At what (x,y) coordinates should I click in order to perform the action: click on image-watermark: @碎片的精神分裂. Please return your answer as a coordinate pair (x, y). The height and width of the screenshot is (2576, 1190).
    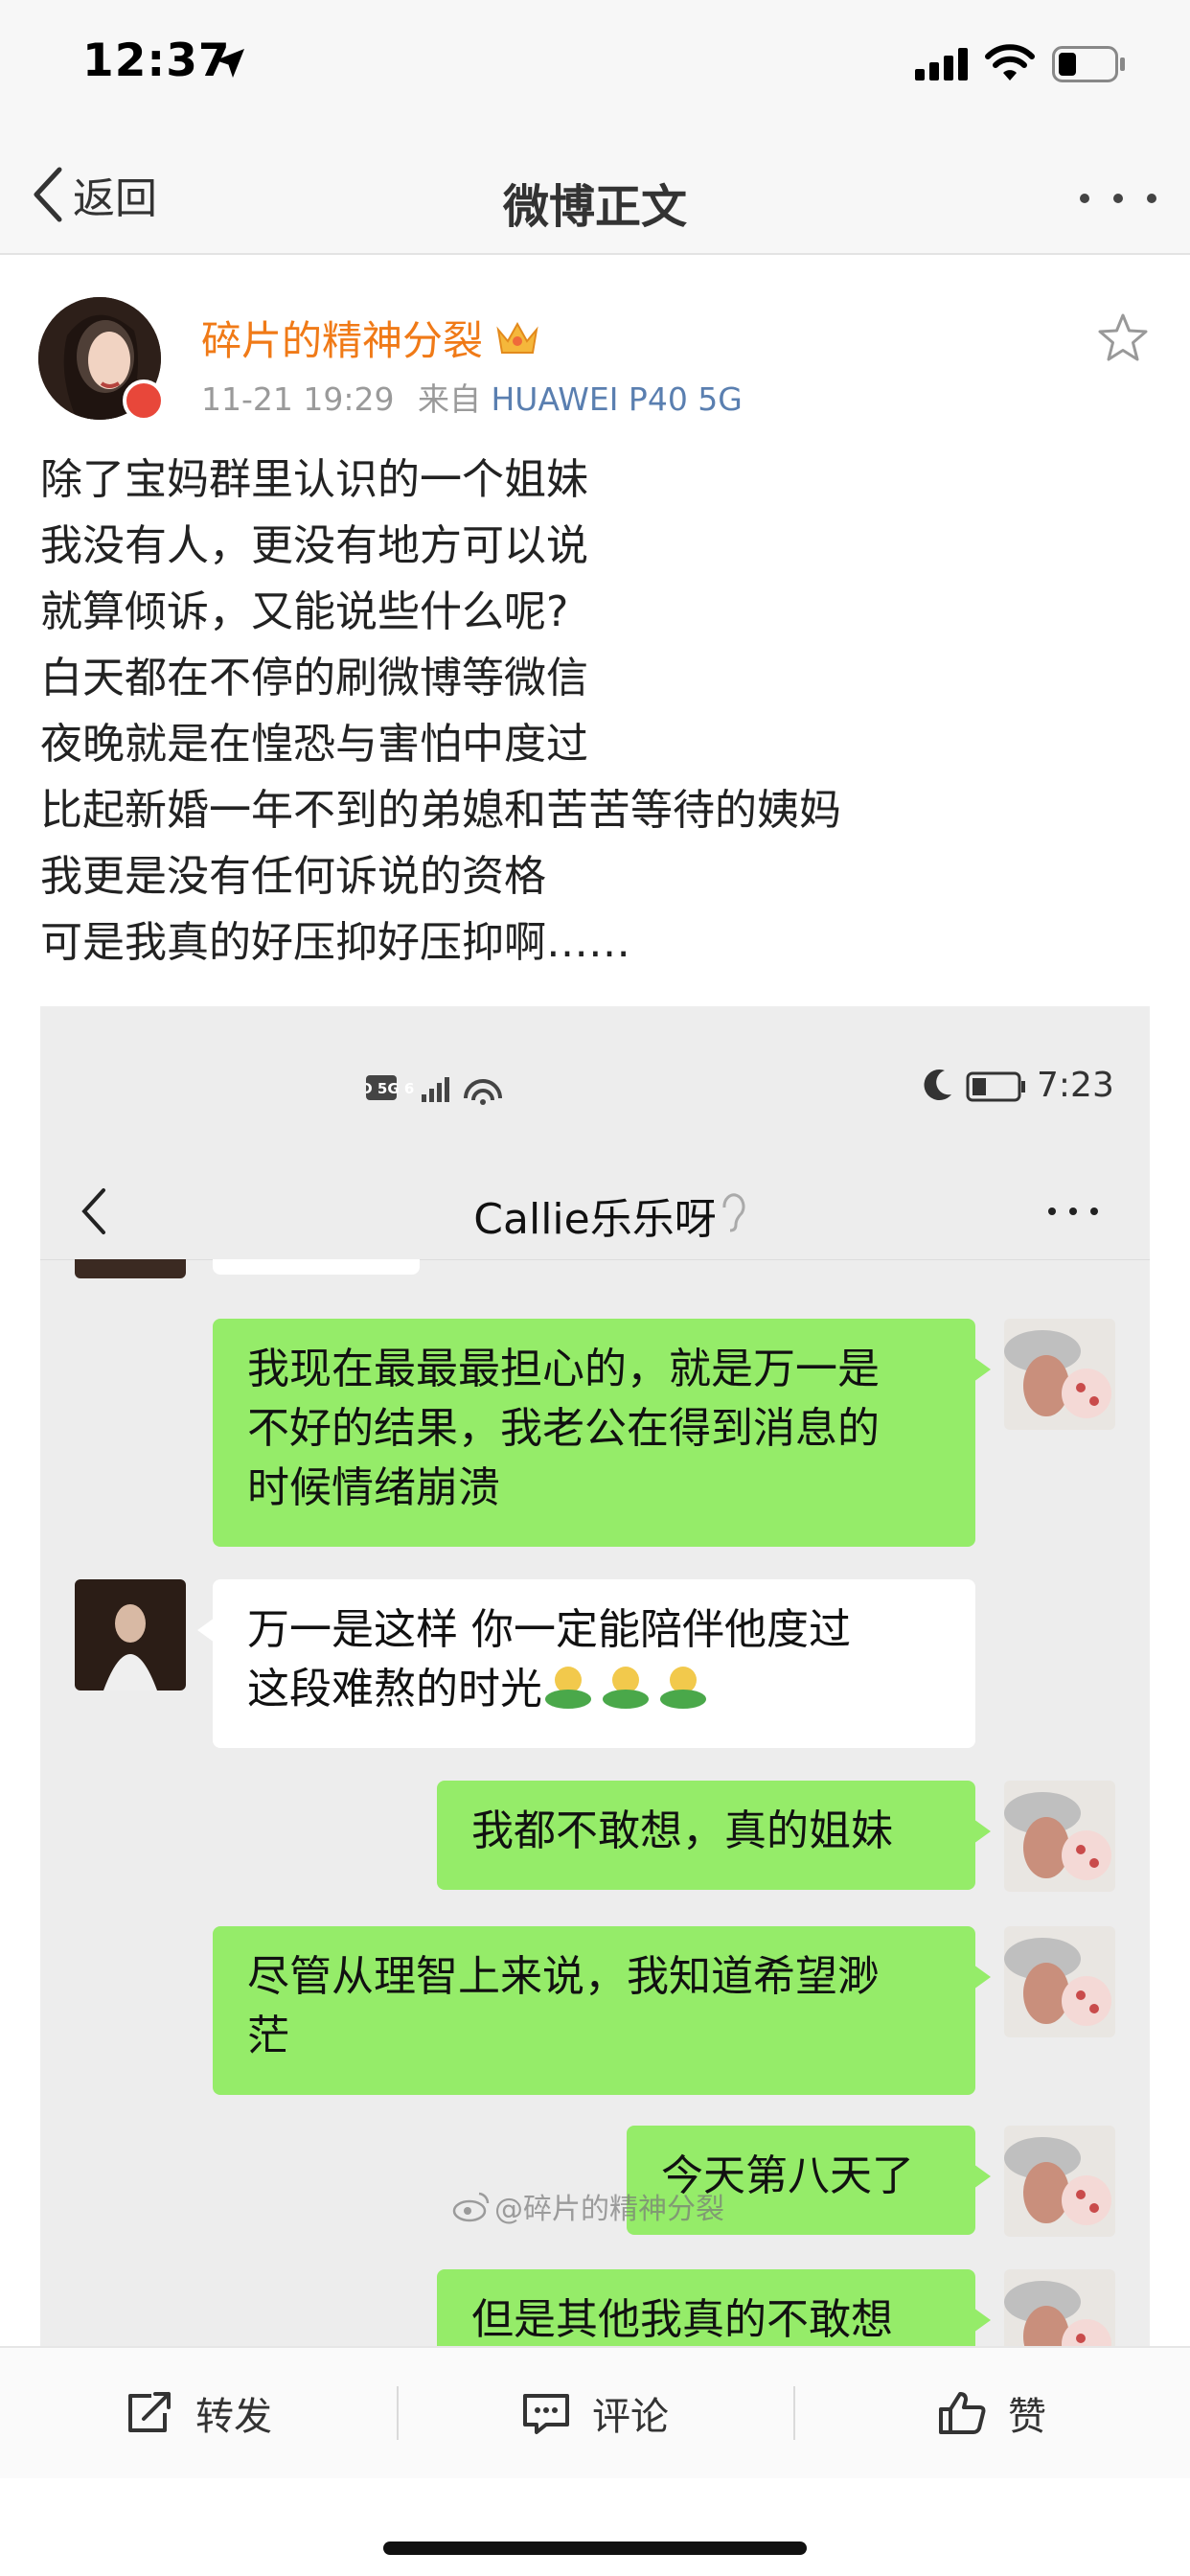
    Looking at the image, I should click on (588, 2206).